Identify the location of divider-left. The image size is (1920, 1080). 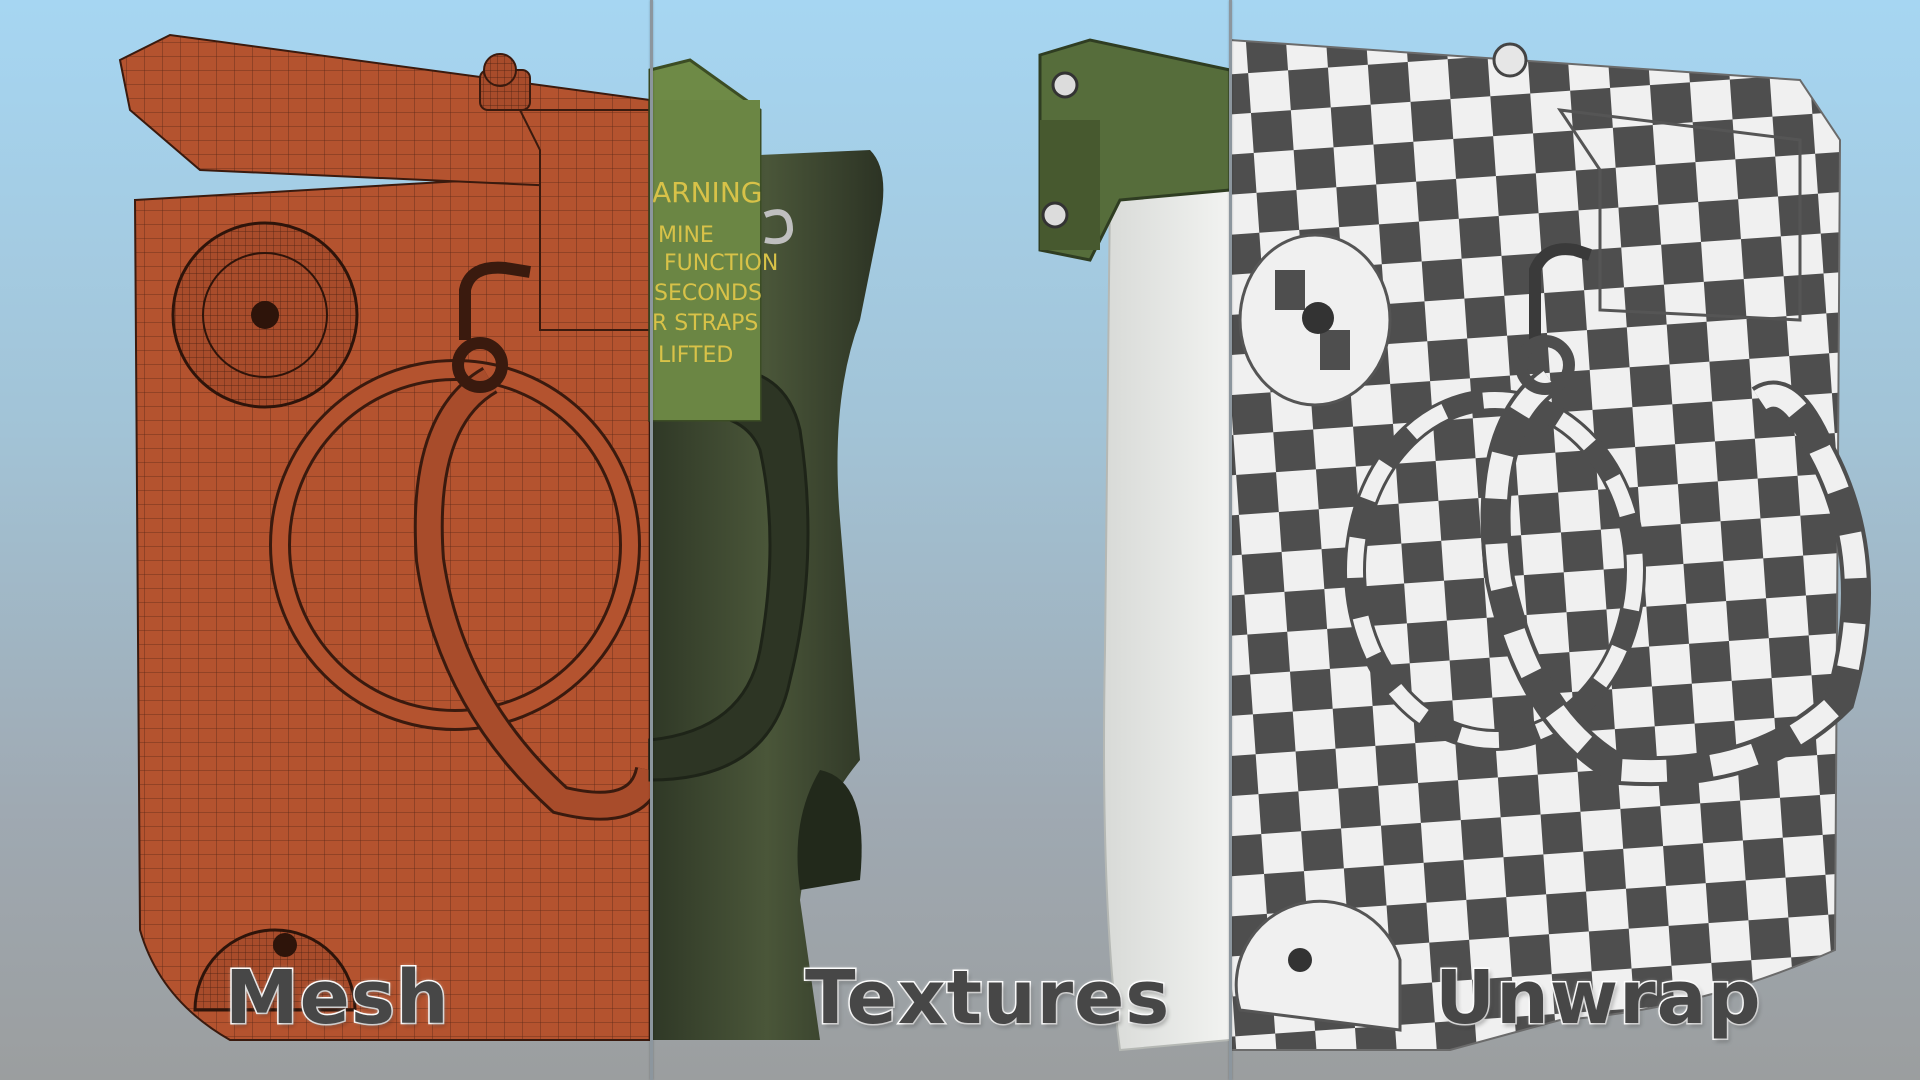
(651, 540).